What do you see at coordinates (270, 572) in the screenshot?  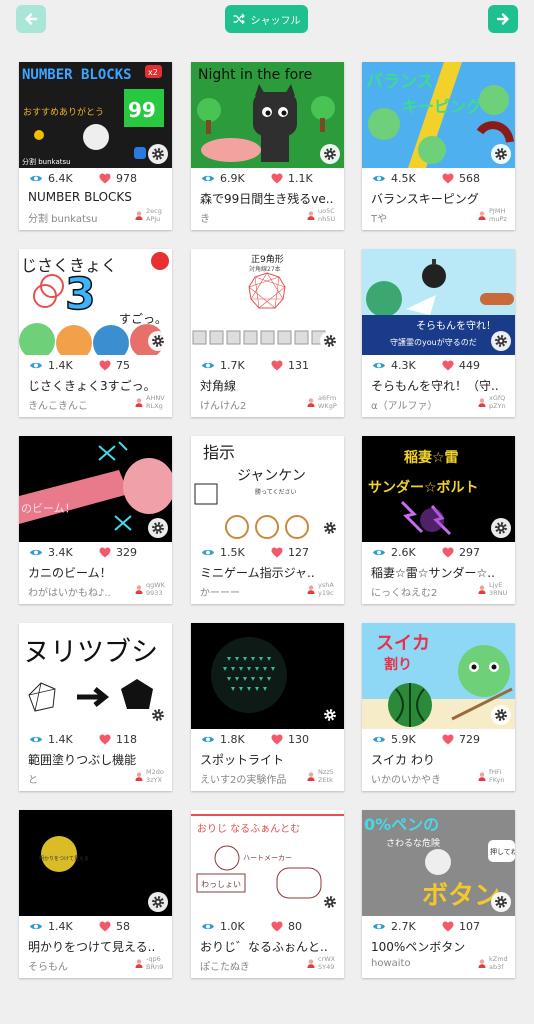 I see `project-title: ミニゲーム指示ジャ..` at bounding box center [270, 572].